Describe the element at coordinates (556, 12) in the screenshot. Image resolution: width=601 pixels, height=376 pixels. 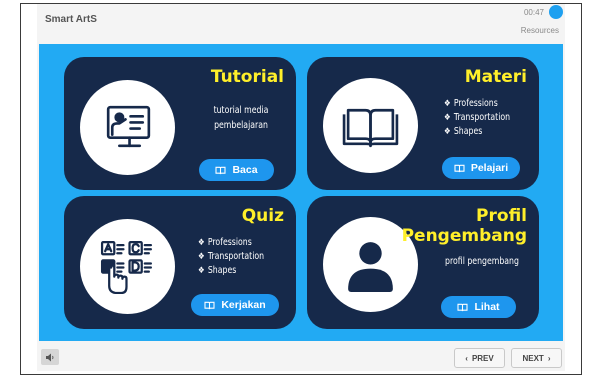
I see `timer-indicator-icon` at that location.